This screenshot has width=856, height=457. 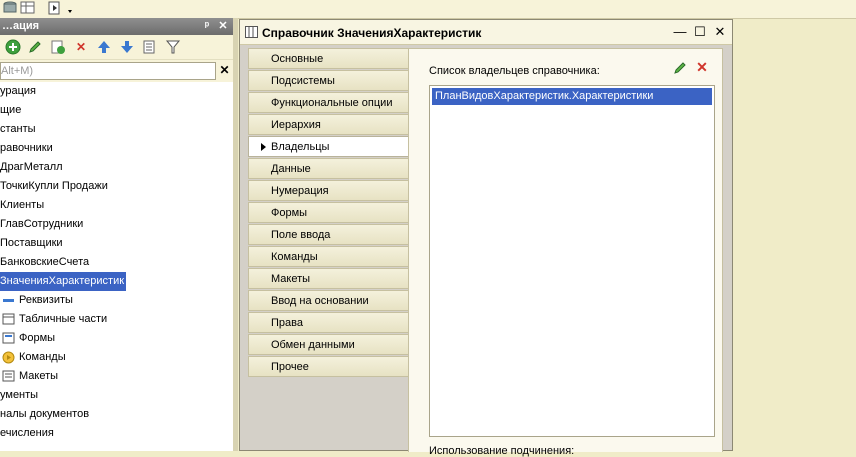 What do you see at coordinates (289, 213) in the screenshot?
I see `tab-label: Формы` at bounding box center [289, 213].